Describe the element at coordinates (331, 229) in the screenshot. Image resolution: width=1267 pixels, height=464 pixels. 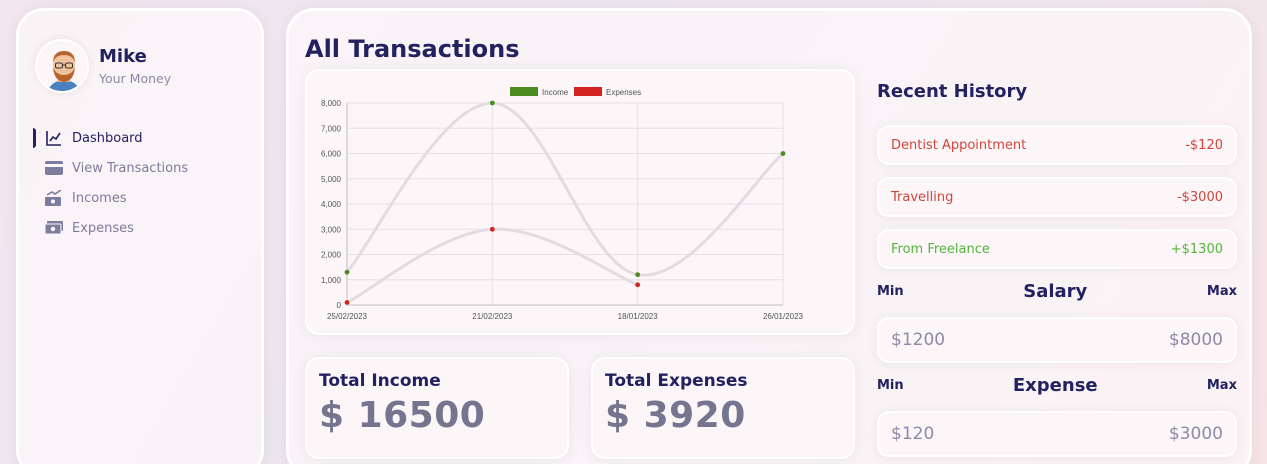
I see `y-tick-label: 3,000` at that location.